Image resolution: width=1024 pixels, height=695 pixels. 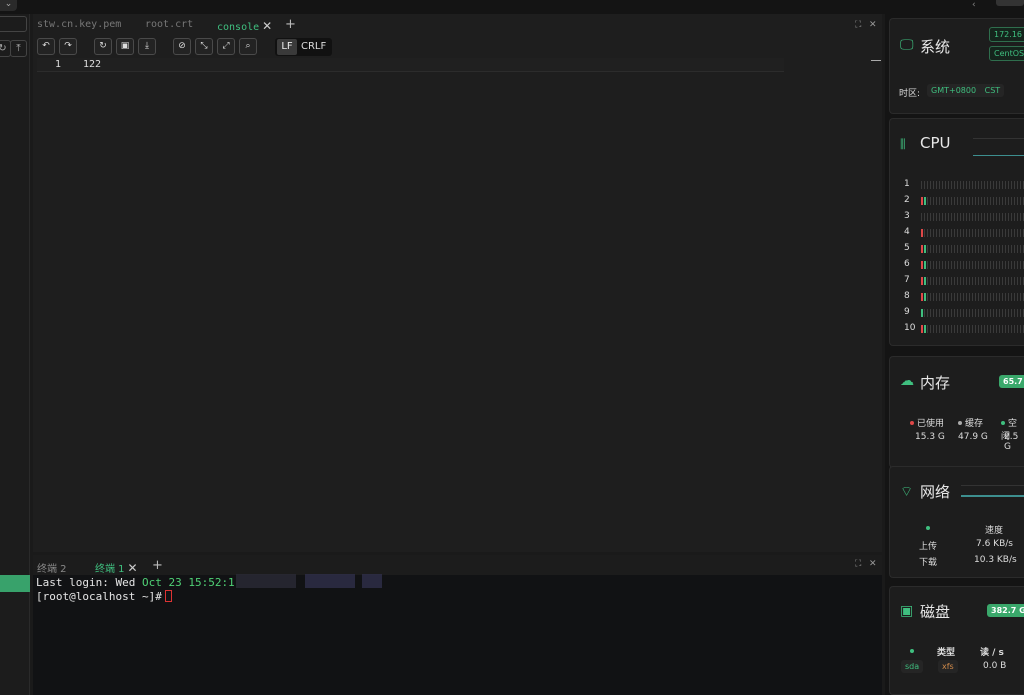 What do you see at coordinates (13, 24) in the screenshot?
I see `sidebar-search-input` at bounding box center [13, 24].